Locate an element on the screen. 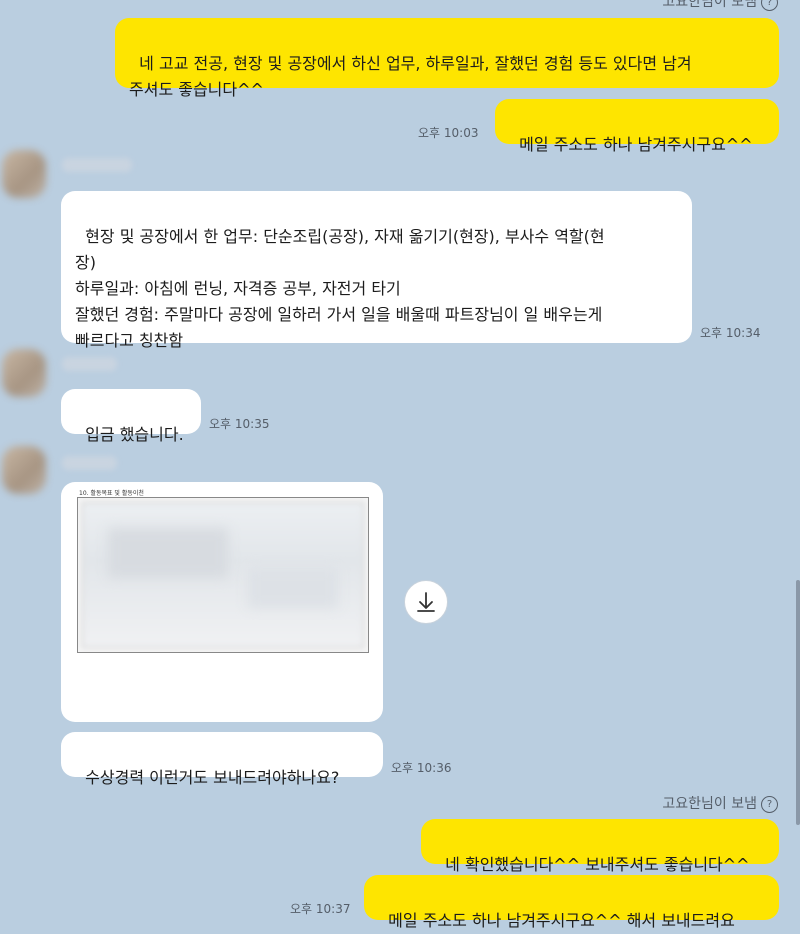 The image size is (800, 934). sender-note-top: 고요한님이 보냄? is located at coordinates (720, 5).